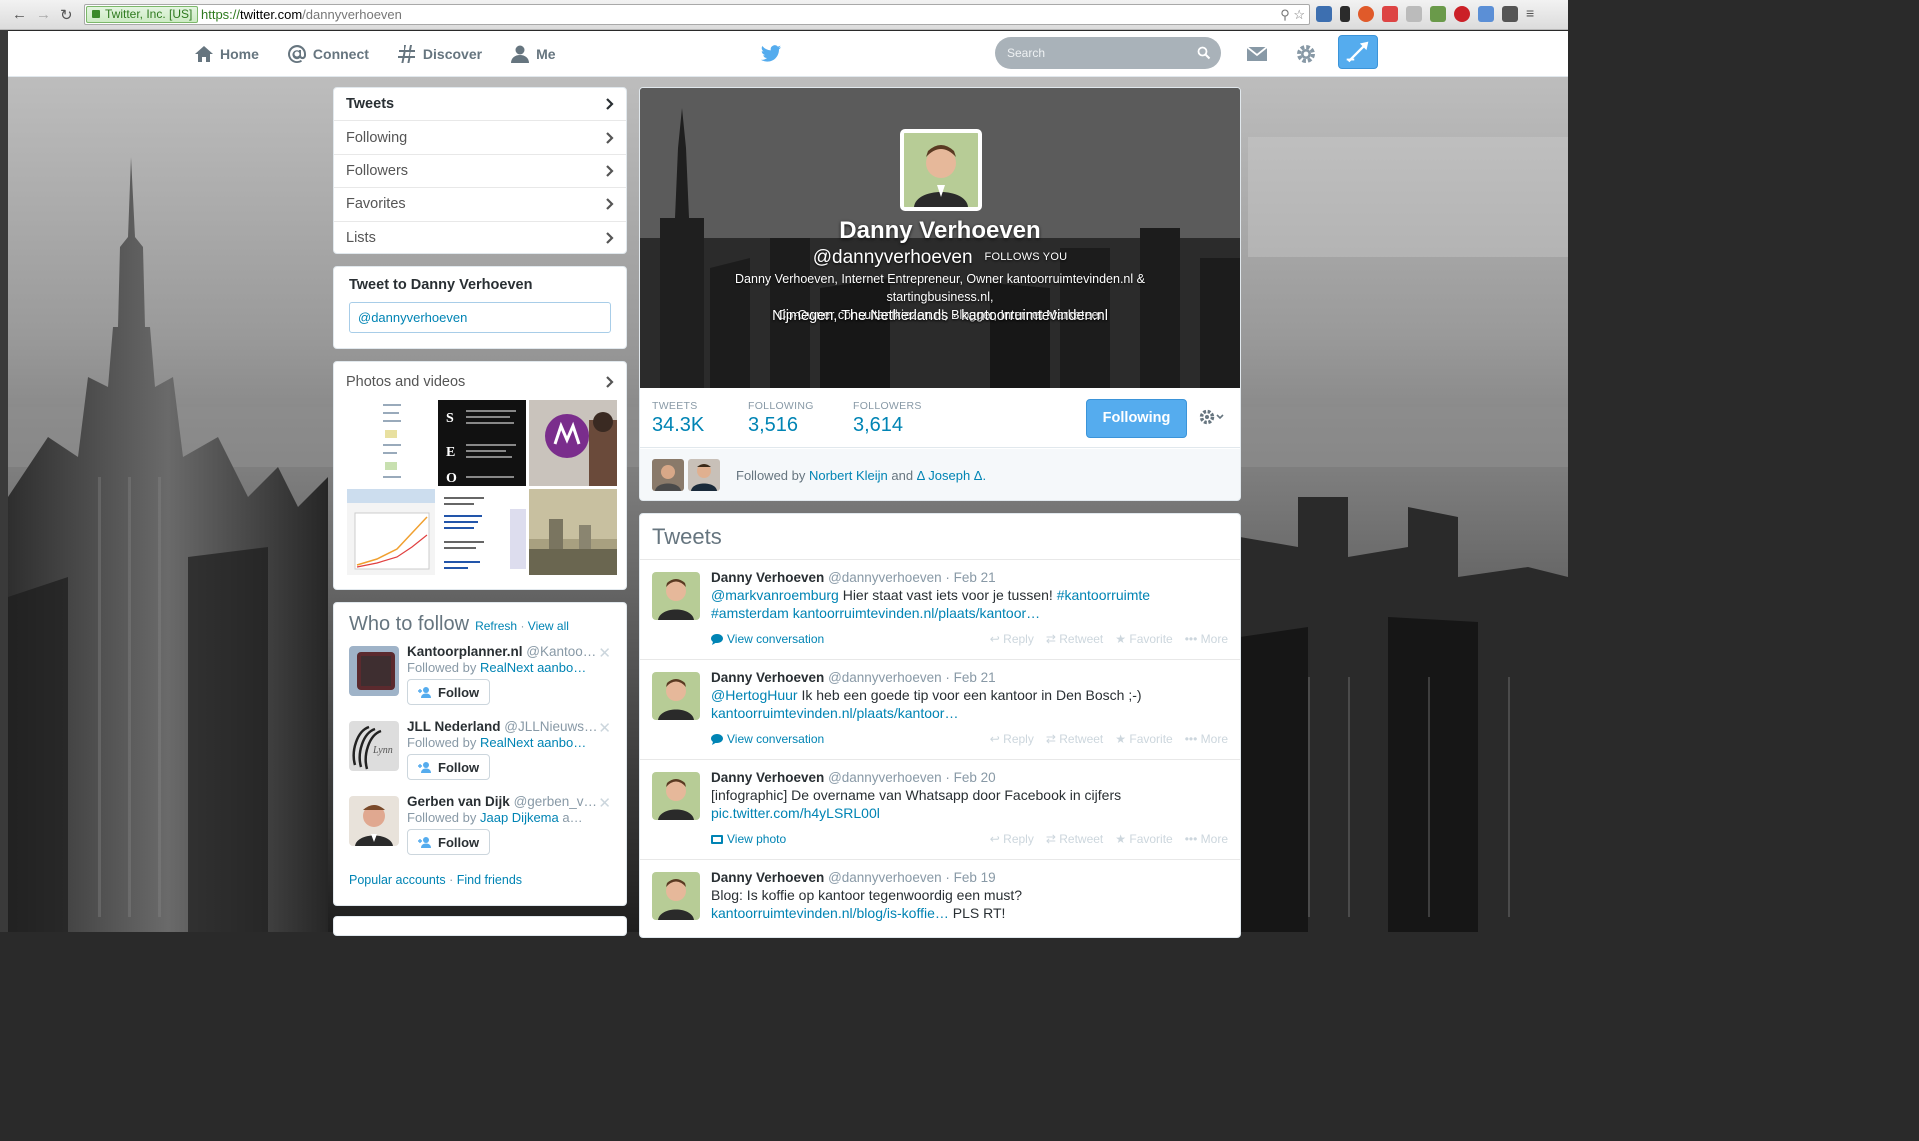 This screenshot has width=1919, height=1141. I want to click on stat-followers: FOLLOWERS 3,614, so click(887, 418).